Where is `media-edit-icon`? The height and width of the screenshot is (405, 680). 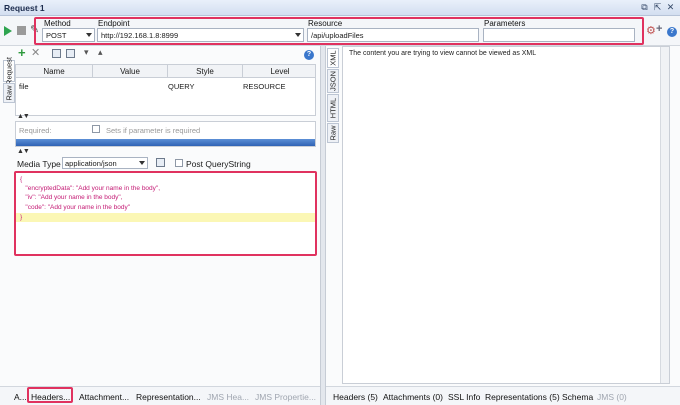
media-edit-icon is located at coordinates (160, 162).